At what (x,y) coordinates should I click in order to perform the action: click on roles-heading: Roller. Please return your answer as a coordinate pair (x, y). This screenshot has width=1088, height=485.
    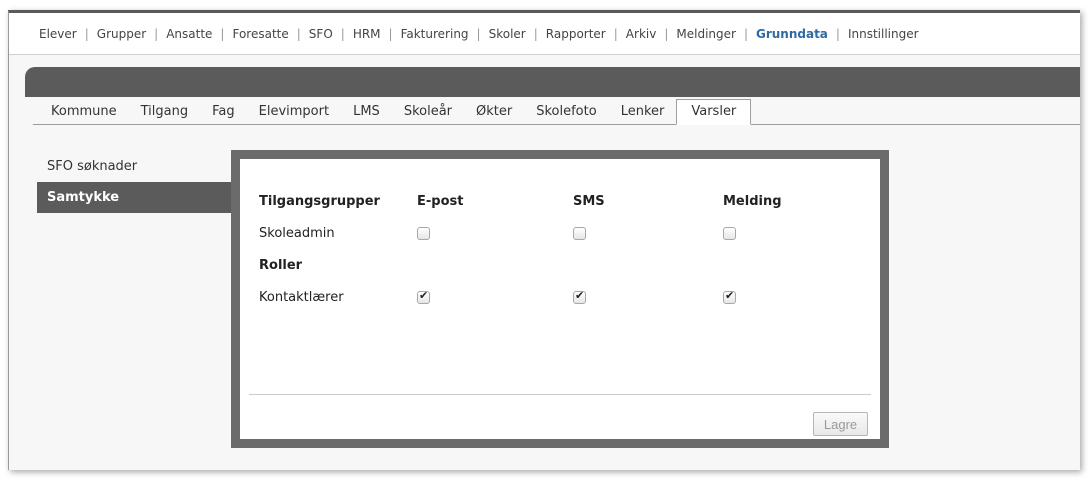
    Looking at the image, I should click on (281, 265).